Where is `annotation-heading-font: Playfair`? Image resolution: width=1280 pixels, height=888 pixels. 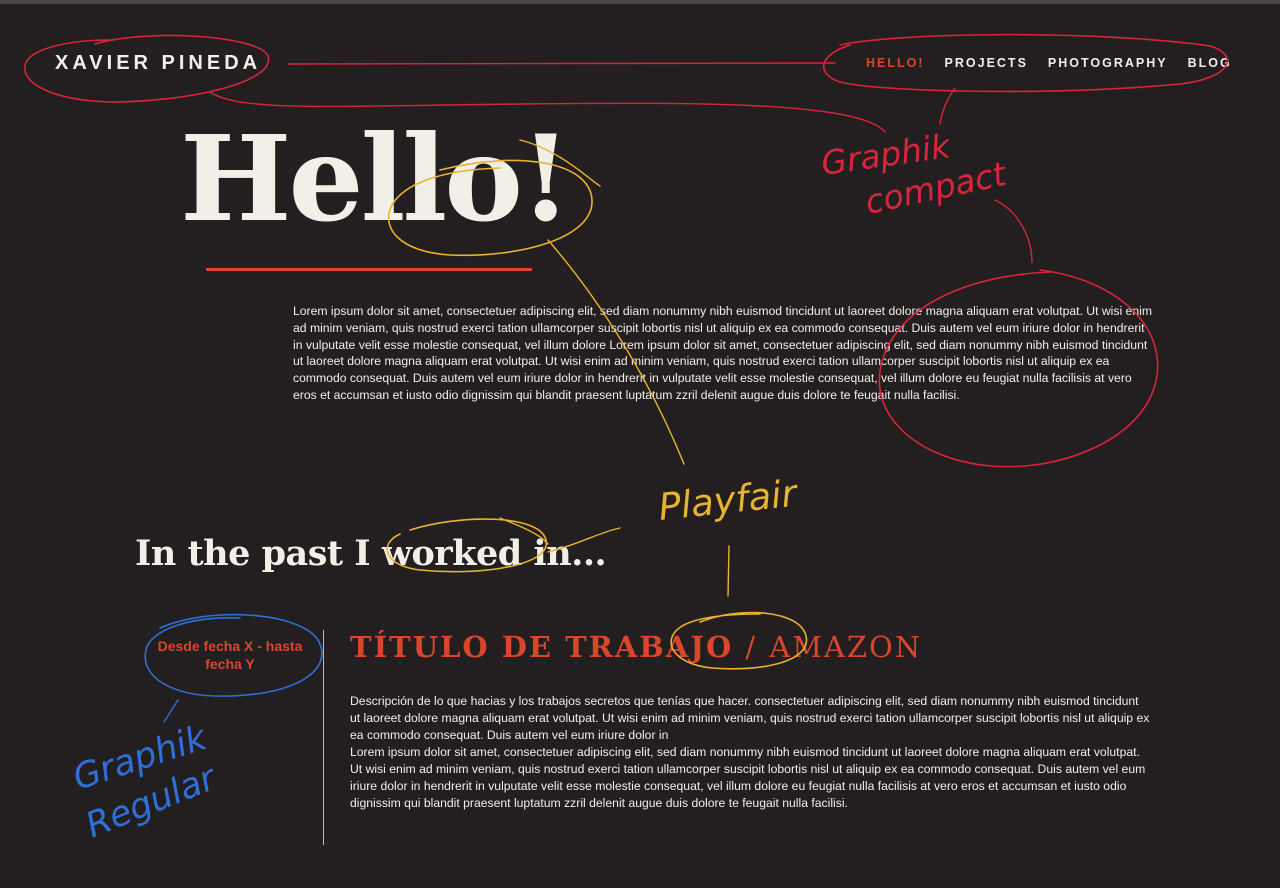
annotation-heading-font: Playfair is located at coordinates (728, 500).